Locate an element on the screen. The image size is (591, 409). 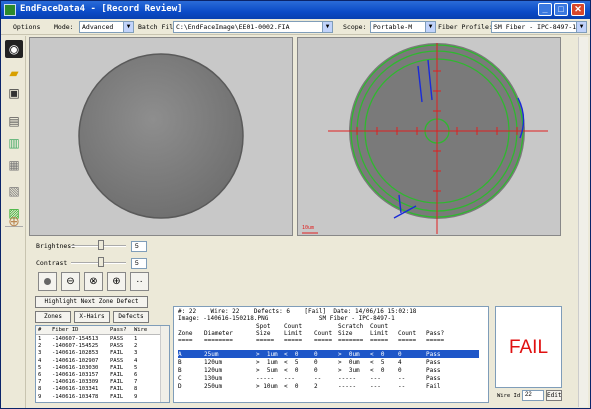
zone-row-cell: D is located at coordinates (180, 386).